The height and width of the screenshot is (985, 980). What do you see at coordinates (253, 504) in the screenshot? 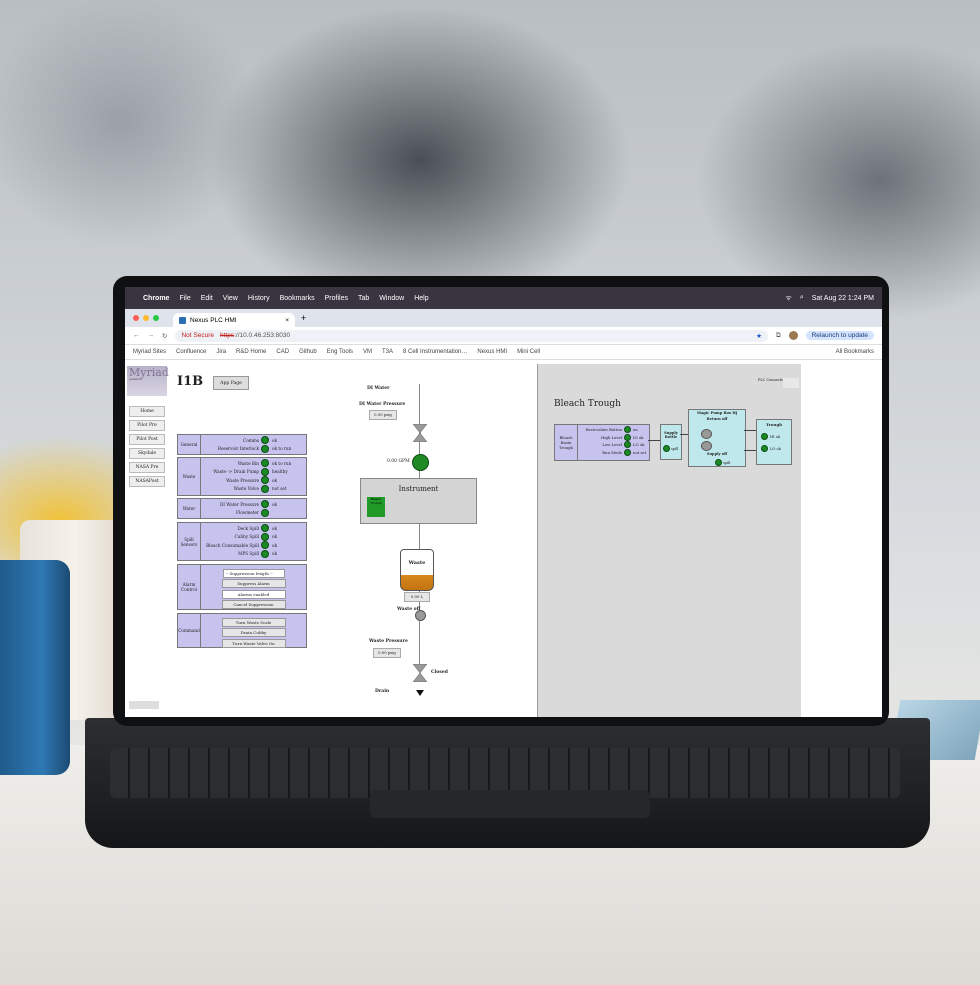
I see `status-row: DI Water Pressure ok` at bounding box center [253, 504].